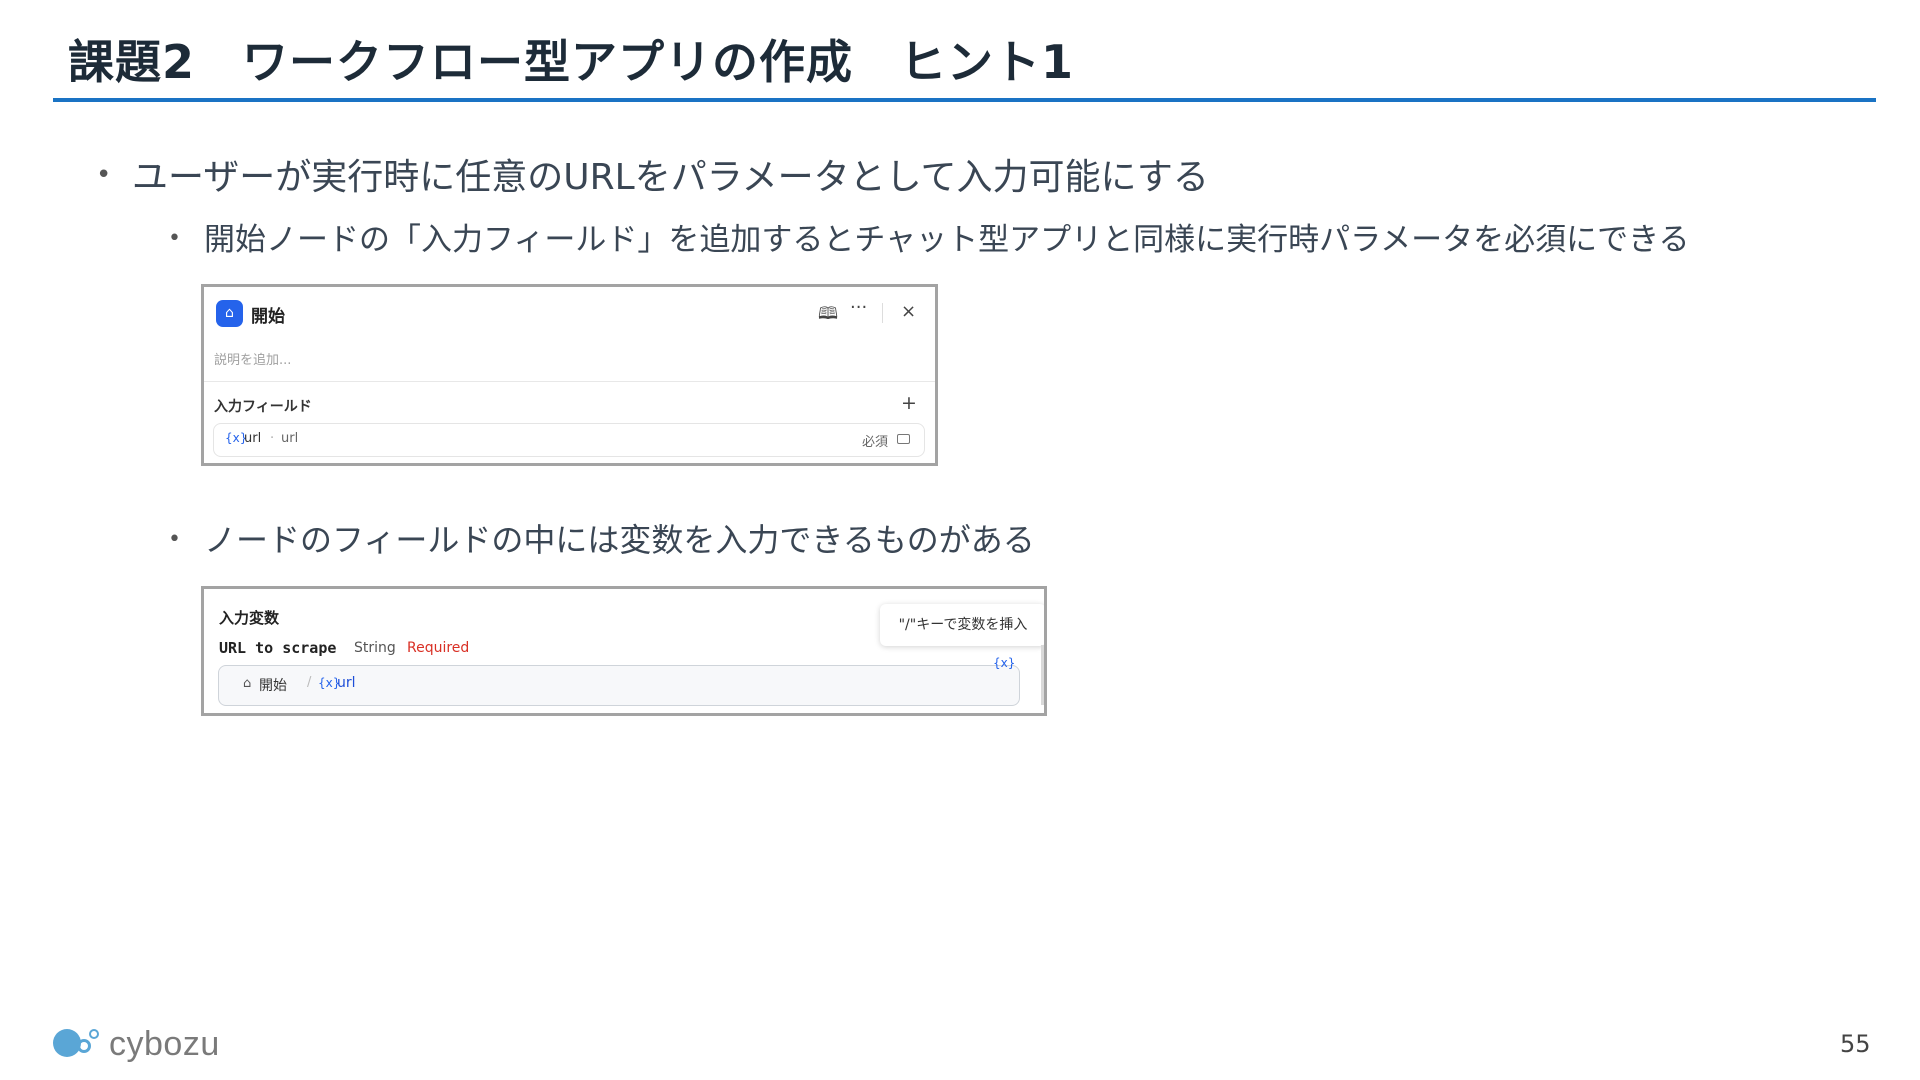  What do you see at coordinates (268, 317) in the screenshot?
I see `node-title: 開始` at bounding box center [268, 317].